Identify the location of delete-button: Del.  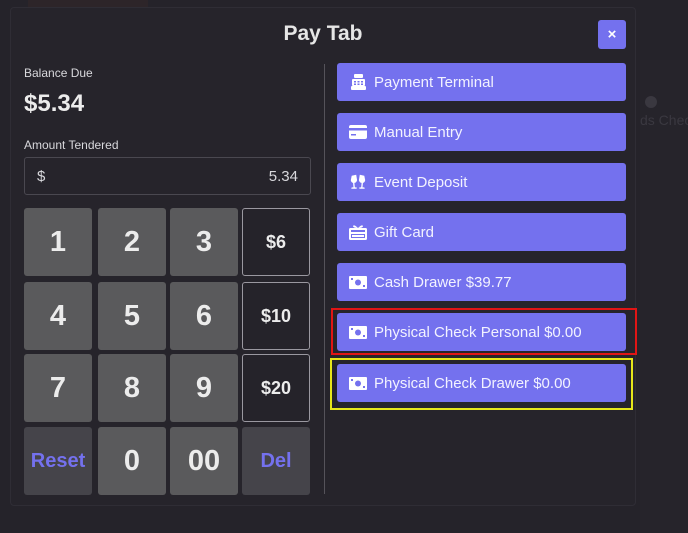
(276, 461).